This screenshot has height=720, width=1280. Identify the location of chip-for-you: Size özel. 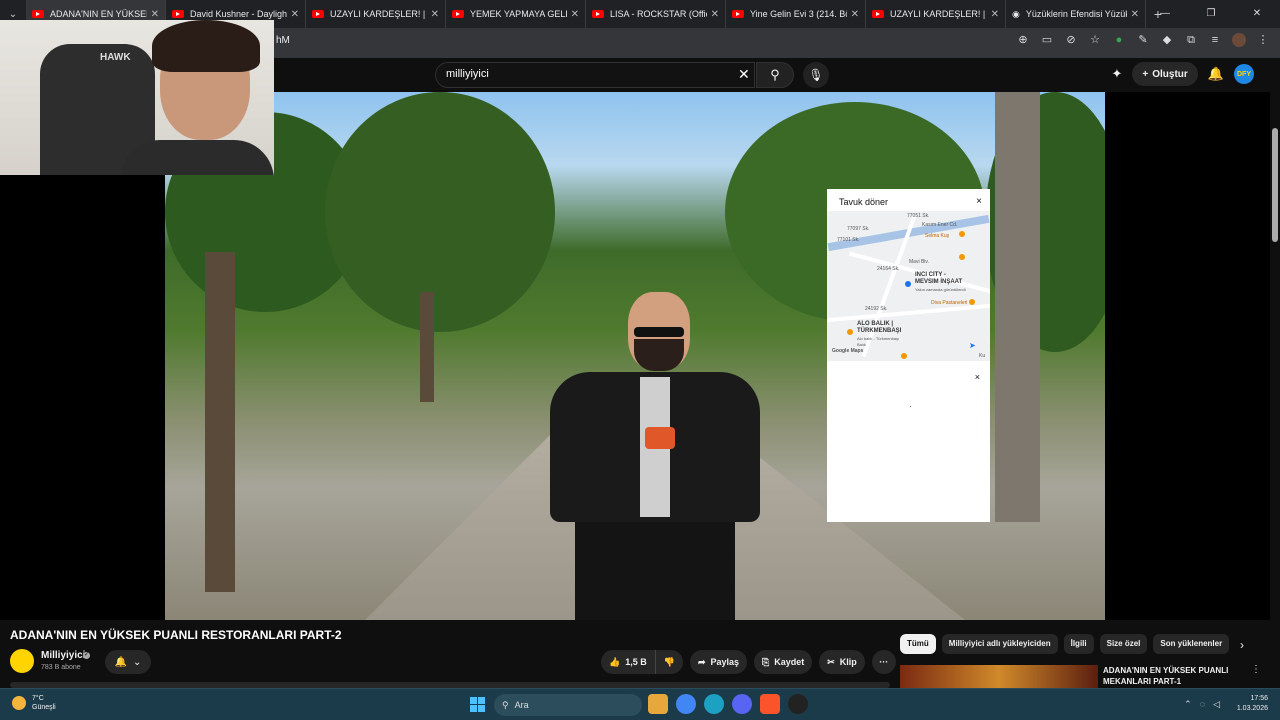
(1123, 644).